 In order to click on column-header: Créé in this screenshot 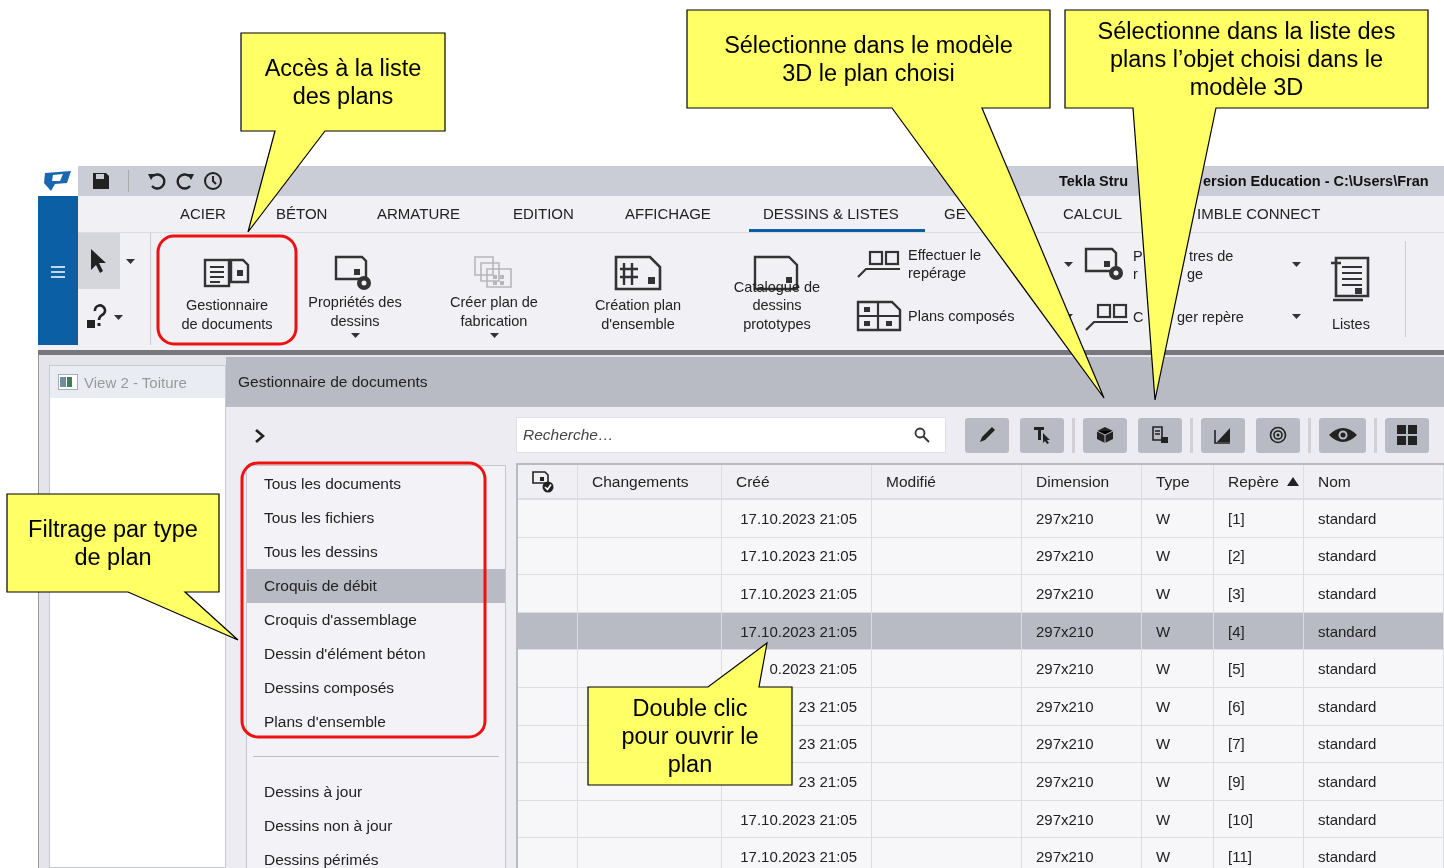, I will do `click(753, 481)`.